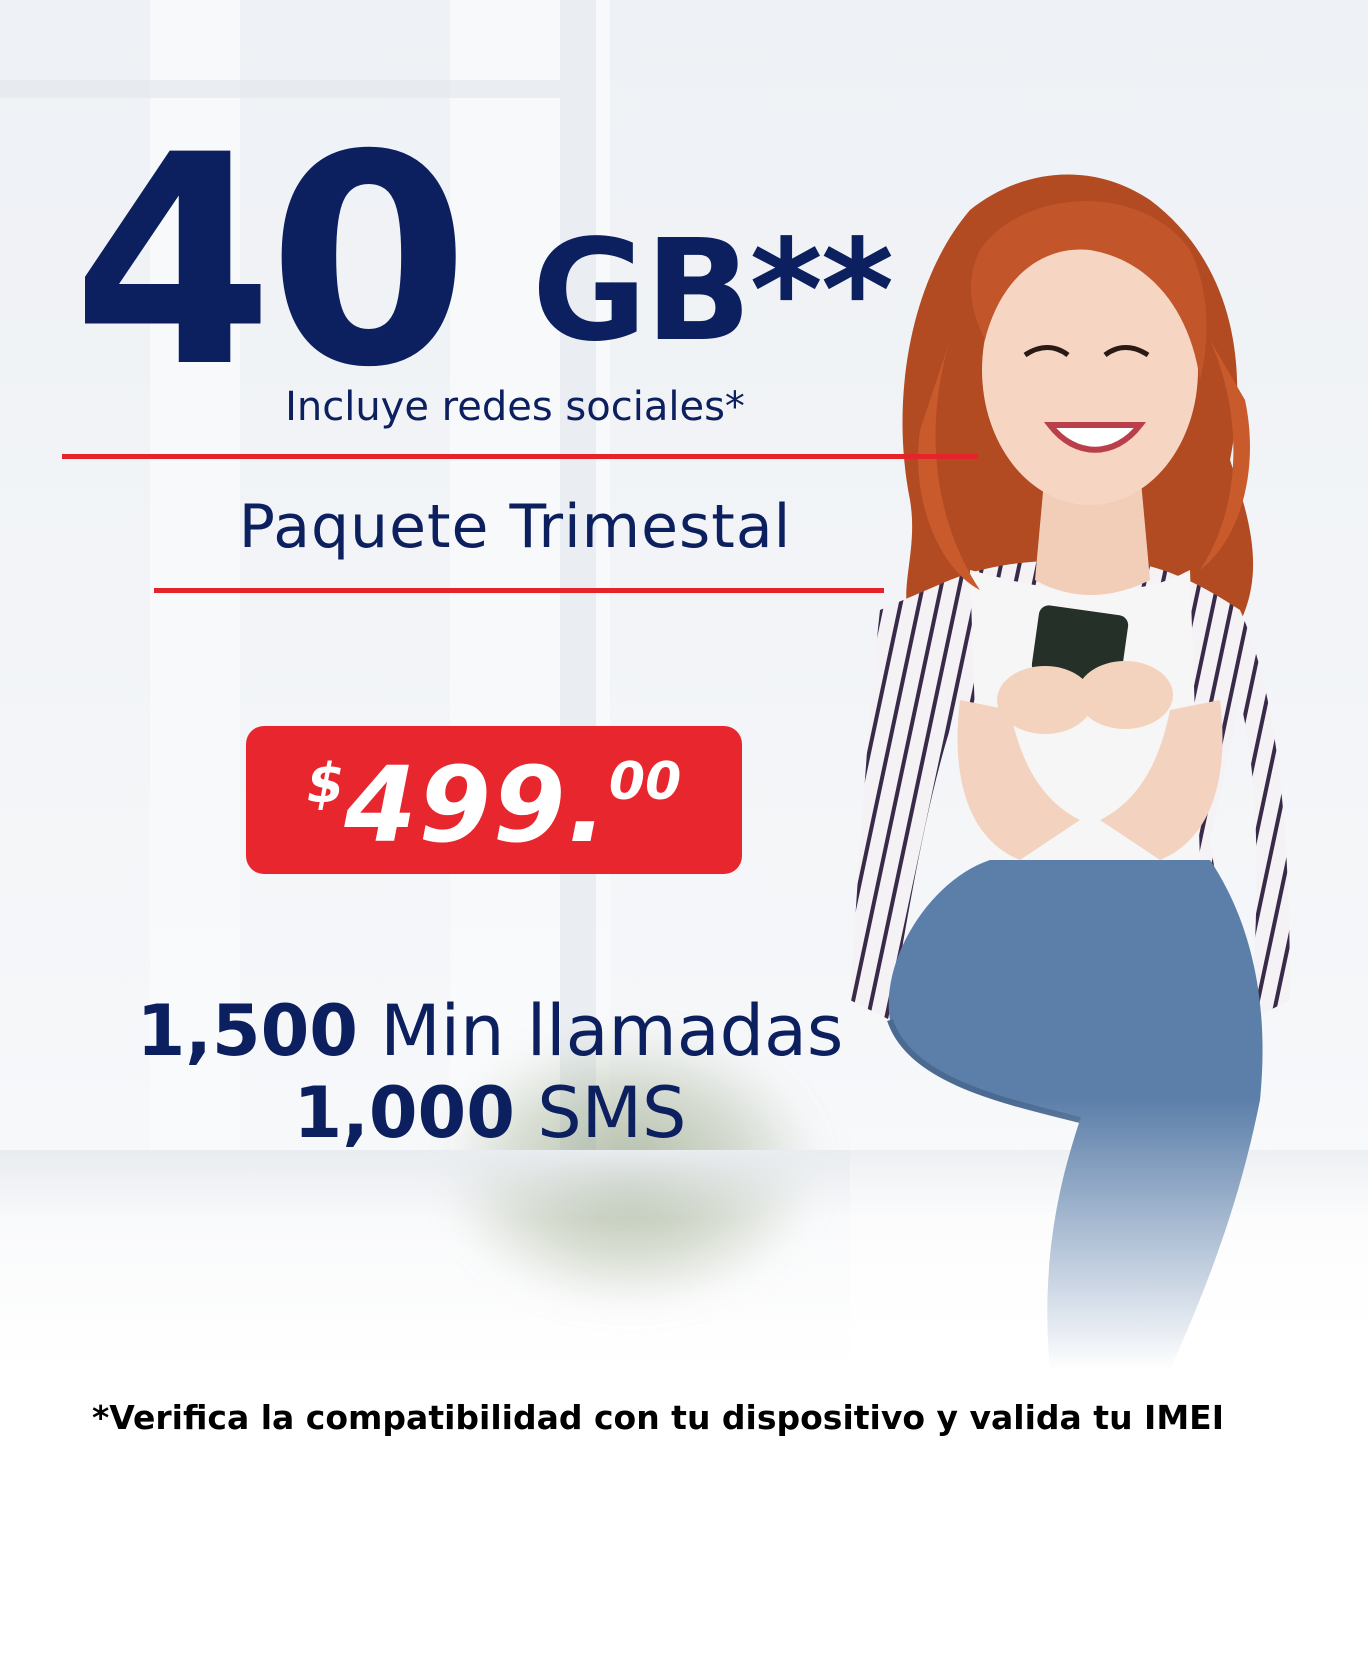 The height and width of the screenshot is (1668, 1368). I want to click on data-unit: GB**, so click(713, 291).